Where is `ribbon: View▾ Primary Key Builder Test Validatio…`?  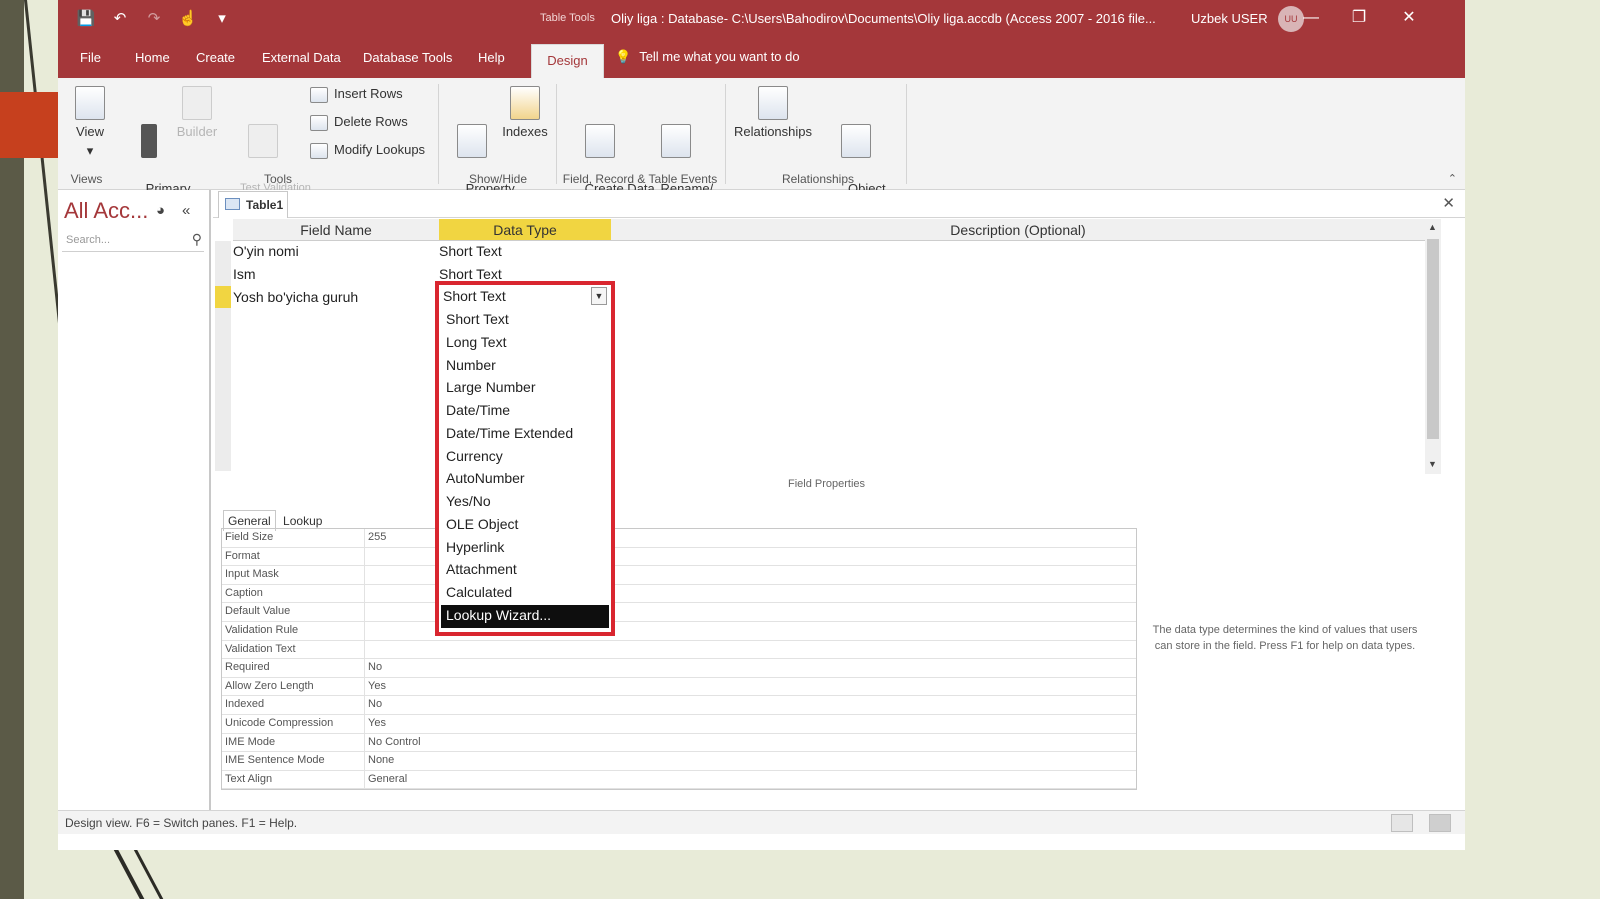
ribbon: View▾ Primary Key Builder Test Validatio… is located at coordinates (761, 146).